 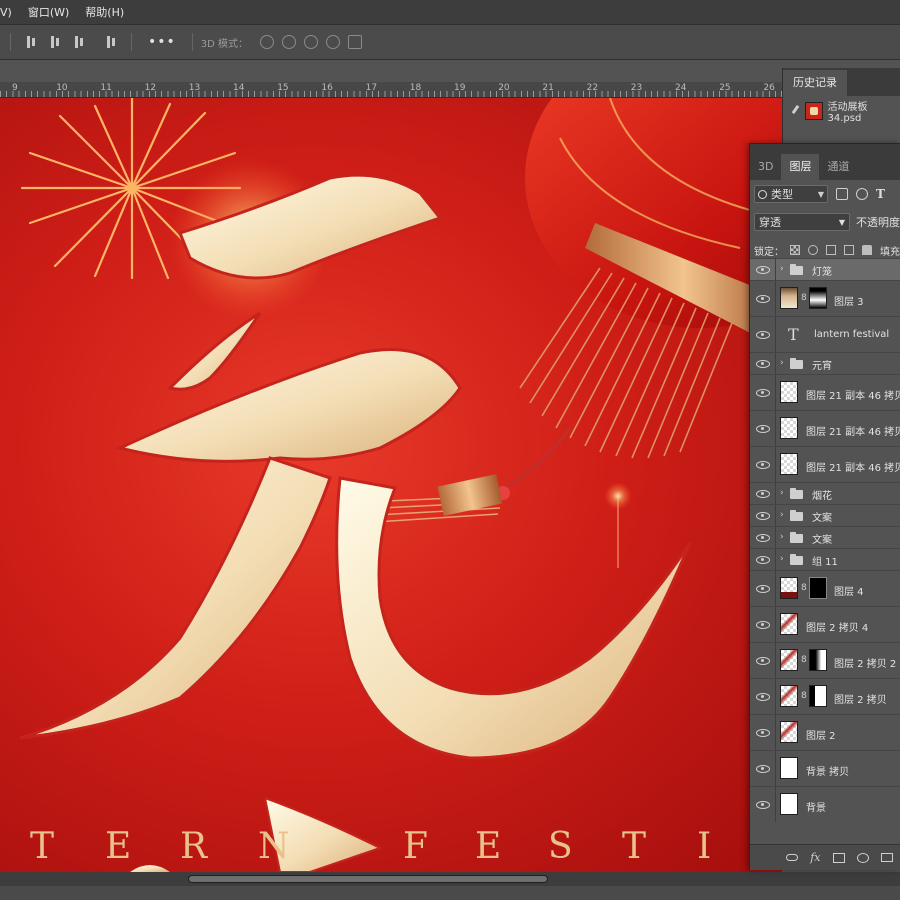 What do you see at coordinates (791, 194) in the screenshot?
I see `layer-filter-select: 类型 ▼` at bounding box center [791, 194].